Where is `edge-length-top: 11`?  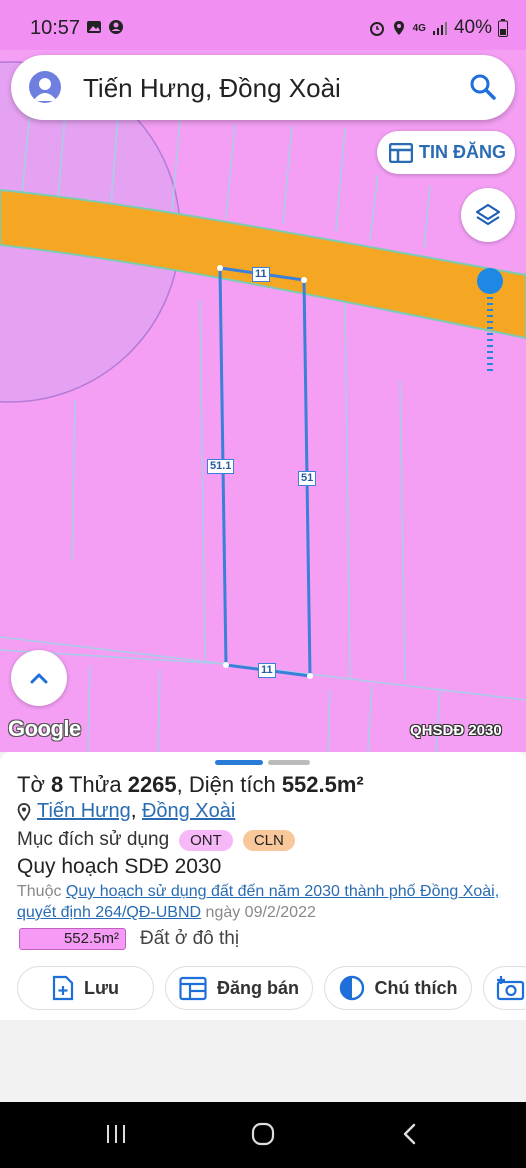 edge-length-top: 11 is located at coordinates (261, 274).